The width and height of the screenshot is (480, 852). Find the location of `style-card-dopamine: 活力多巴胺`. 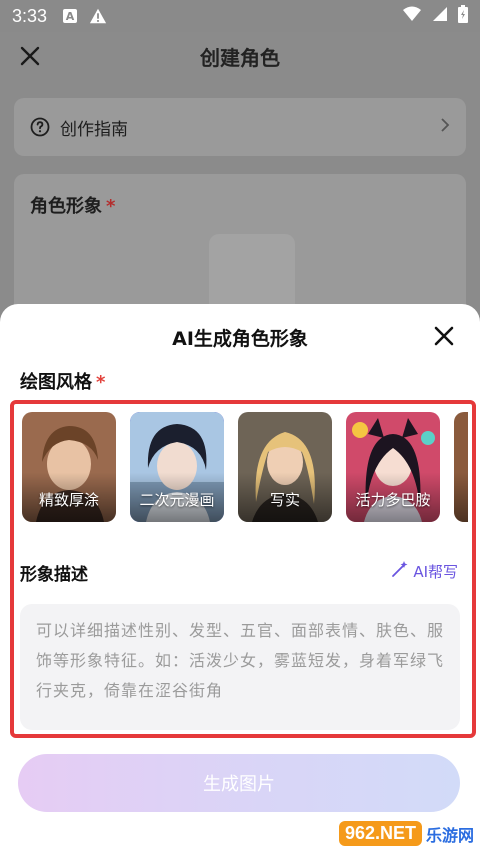

style-card-dopamine: 活力多巴胺 is located at coordinates (393, 467).